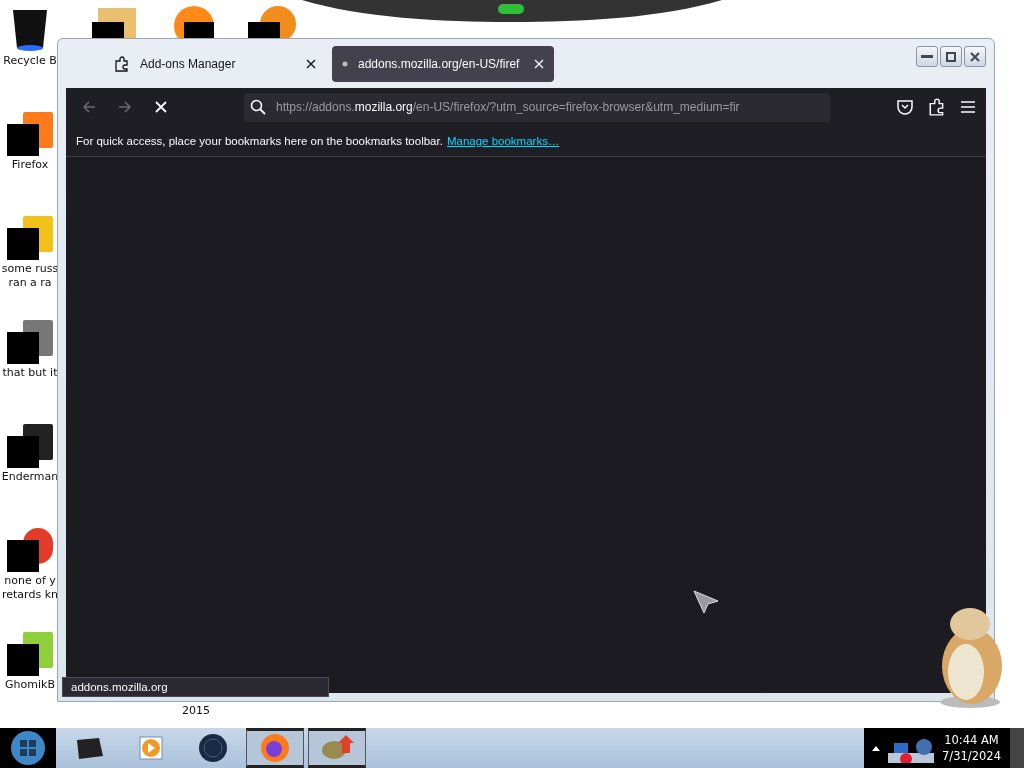  I want to click on clock-time: 10:44 AM, so click(971, 740).